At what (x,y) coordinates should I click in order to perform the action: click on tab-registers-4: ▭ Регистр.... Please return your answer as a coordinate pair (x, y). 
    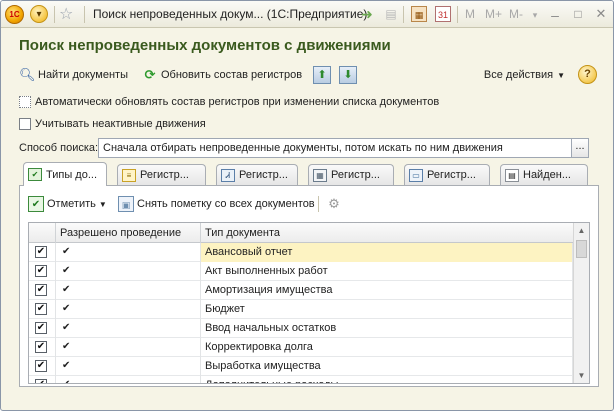
    Looking at the image, I should click on (447, 174).